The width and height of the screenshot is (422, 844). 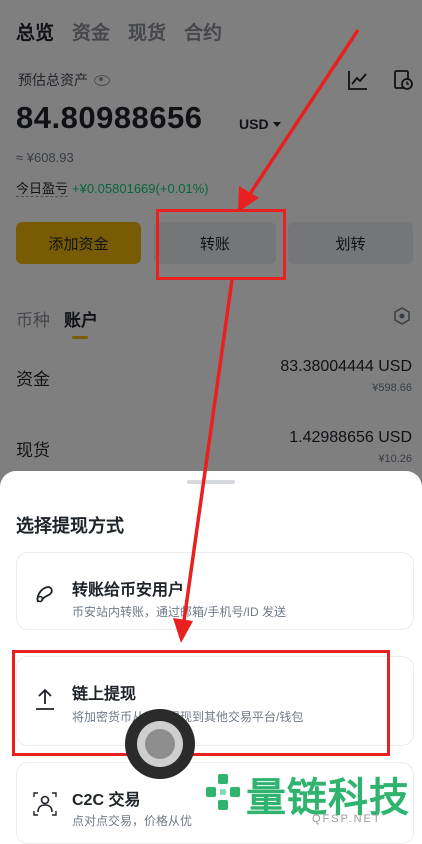 What do you see at coordinates (223, 792) in the screenshot?
I see `watermark-logo-icon` at bounding box center [223, 792].